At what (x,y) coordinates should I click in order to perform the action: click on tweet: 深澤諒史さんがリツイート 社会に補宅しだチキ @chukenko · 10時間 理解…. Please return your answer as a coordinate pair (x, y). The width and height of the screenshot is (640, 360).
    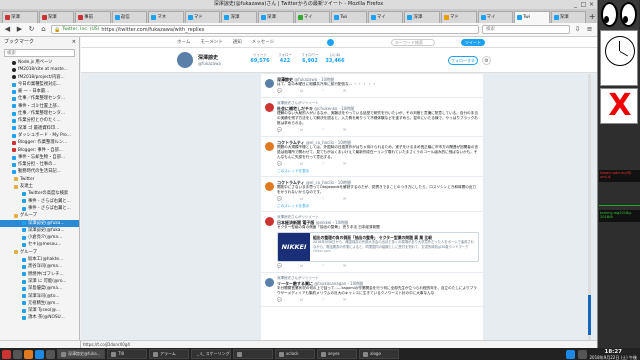
    Looking at the image, I should click on (372, 117).